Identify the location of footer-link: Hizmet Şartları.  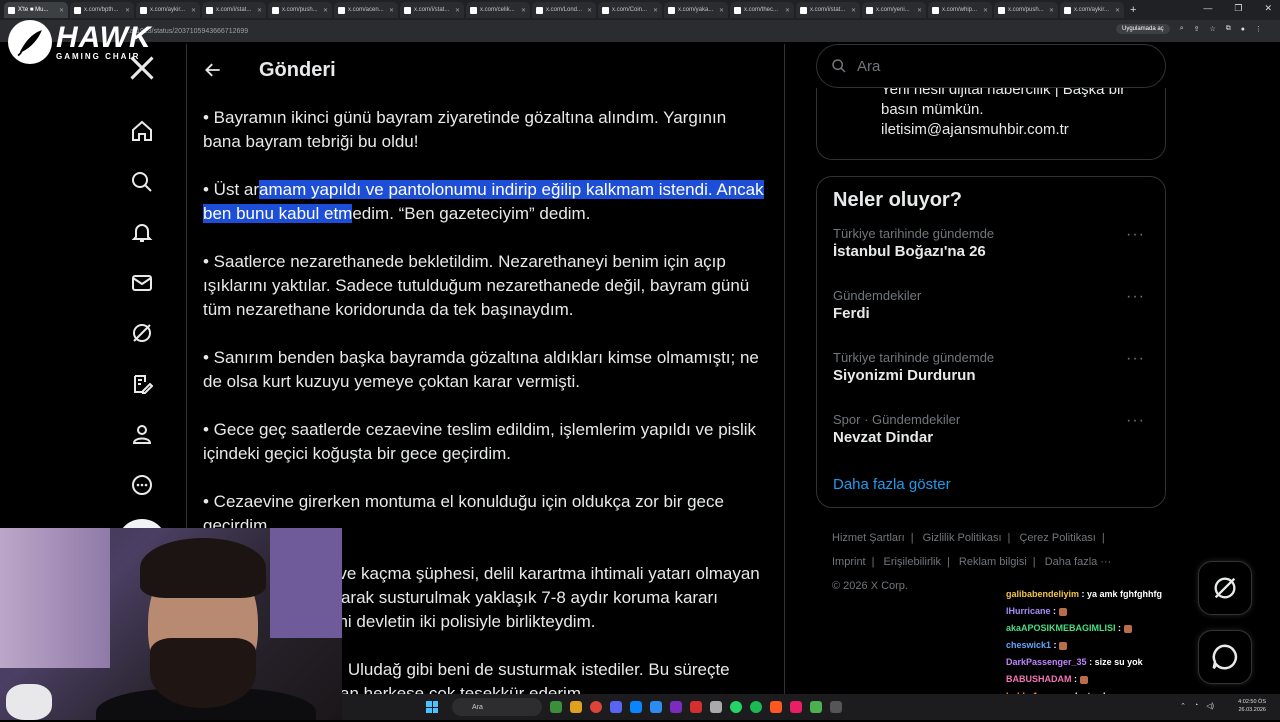
(868, 538).